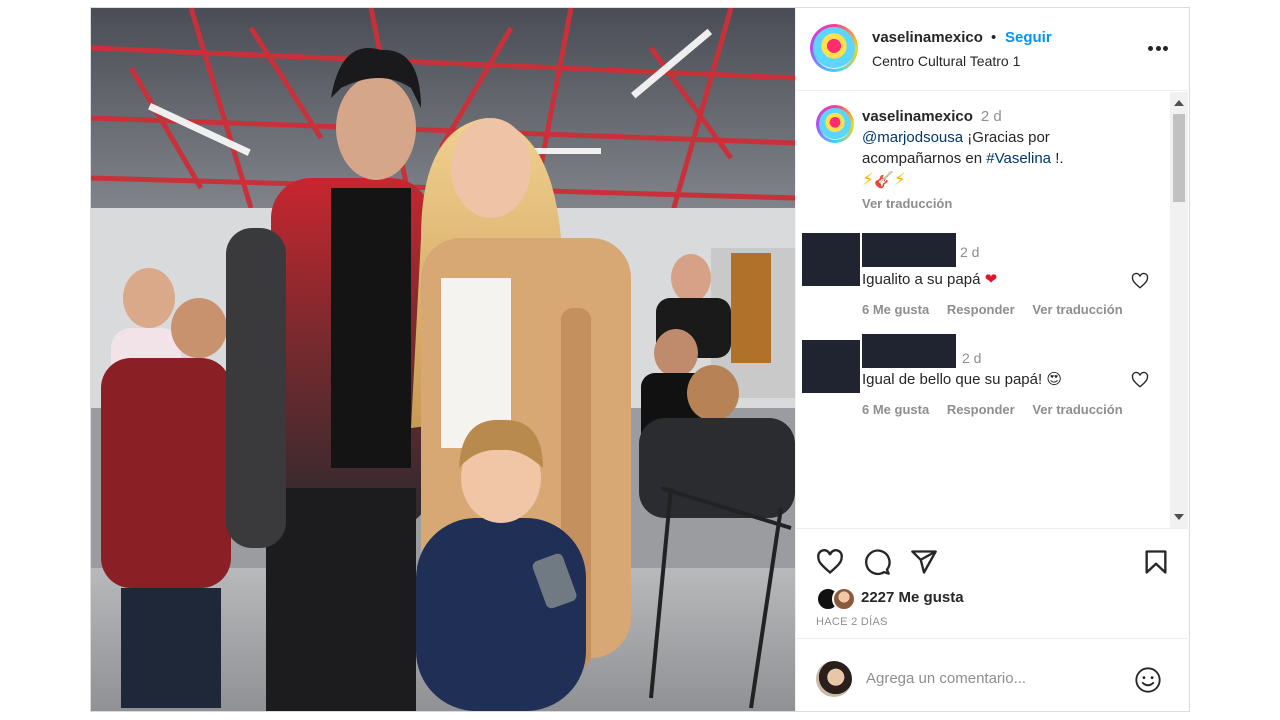 This screenshot has height=720, width=1280. I want to click on scrollbar-thumb, so click(1179, 158).